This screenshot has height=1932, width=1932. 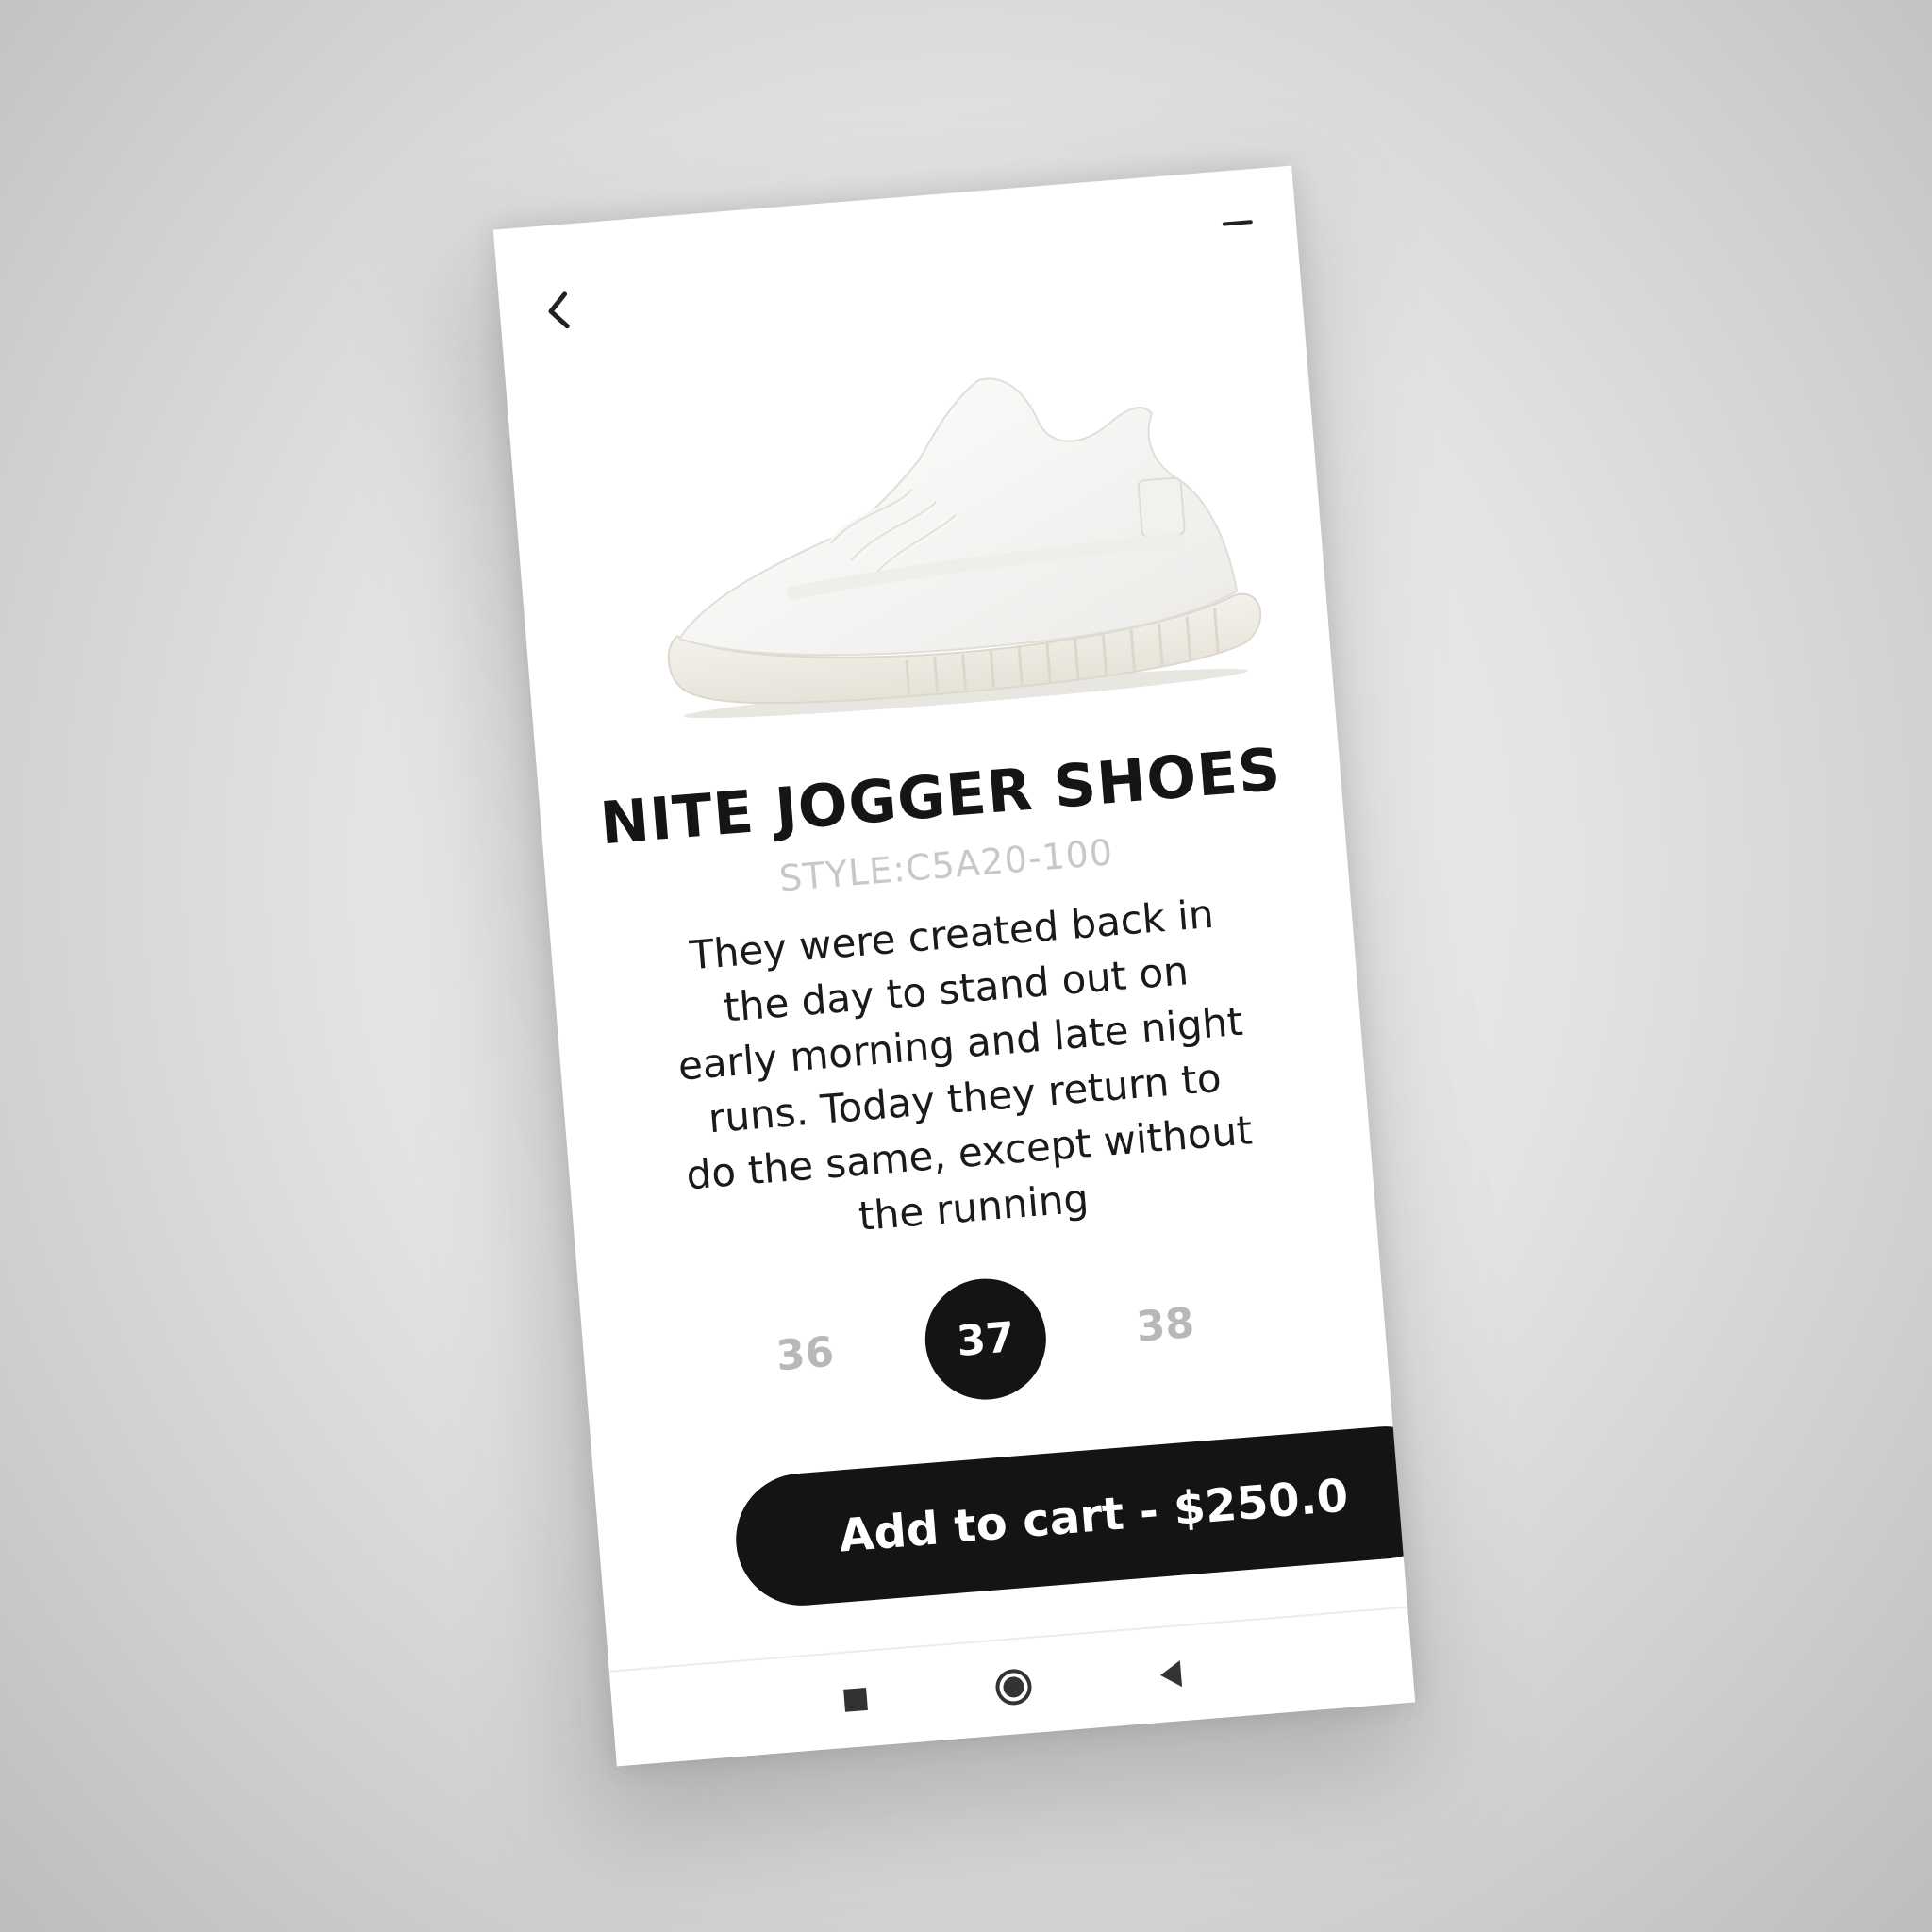 I want to click on size-option-38: 38, so click(x=1165, y=1324).